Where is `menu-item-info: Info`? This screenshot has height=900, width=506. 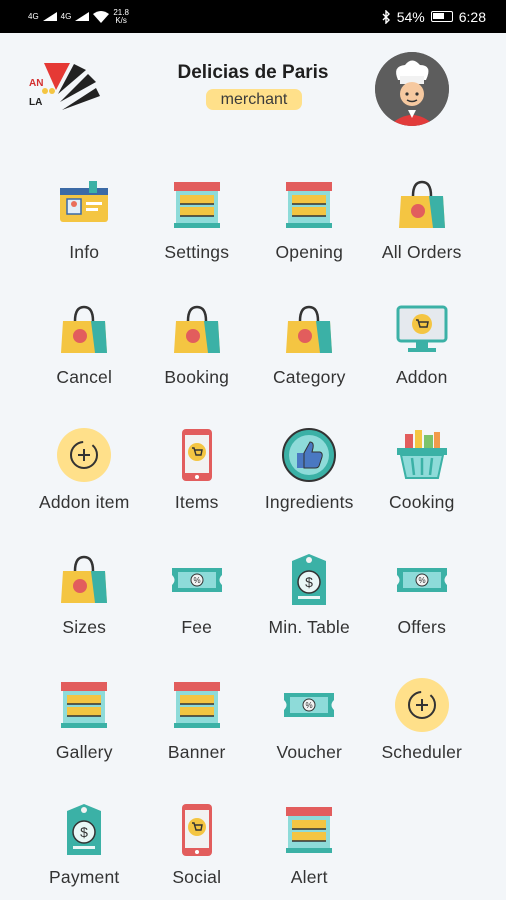 menu-item-info: Info is located at coordinates (84, 234).